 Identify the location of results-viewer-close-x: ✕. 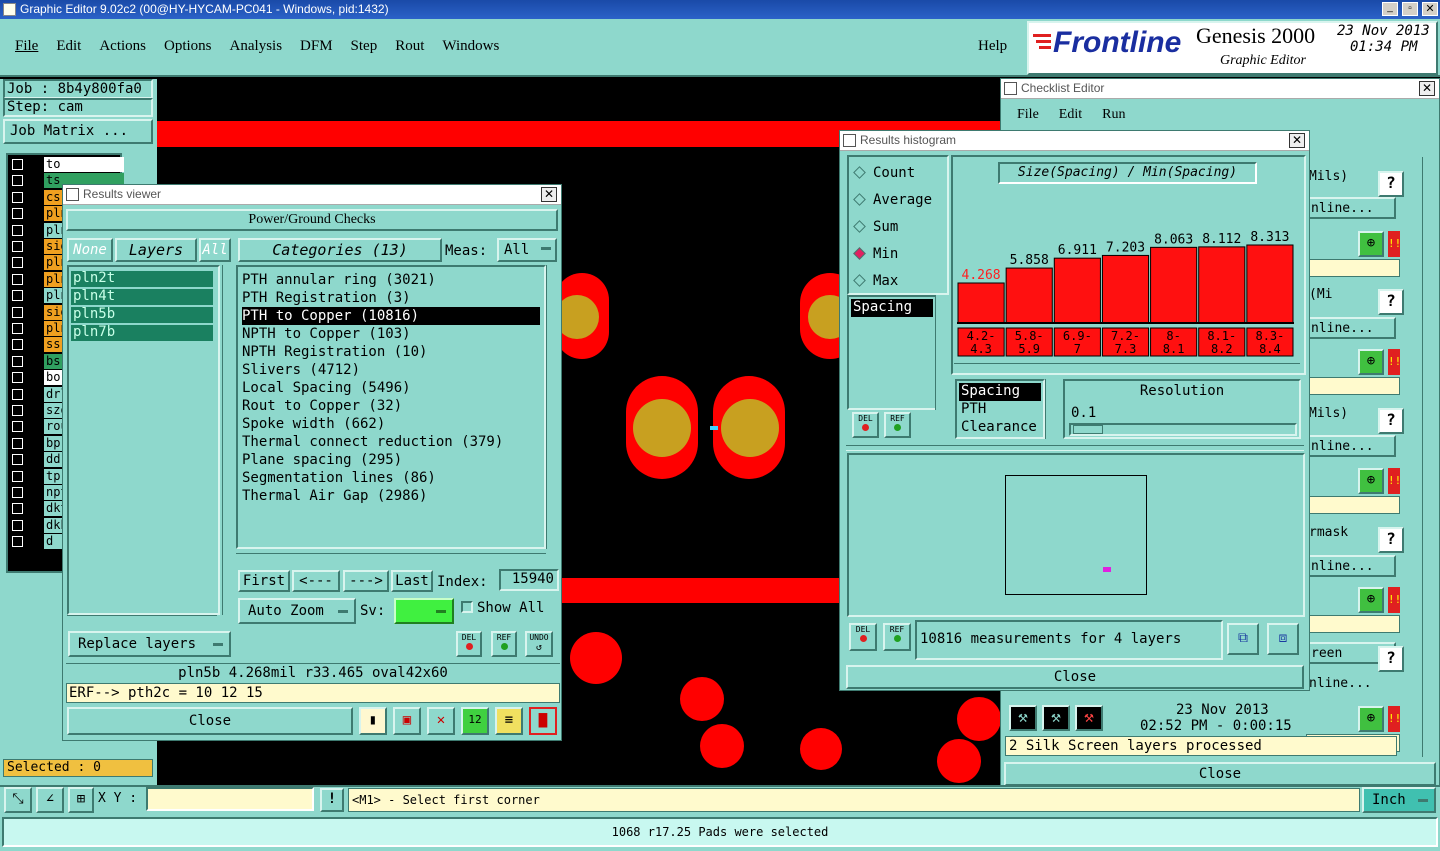
(549, 194).